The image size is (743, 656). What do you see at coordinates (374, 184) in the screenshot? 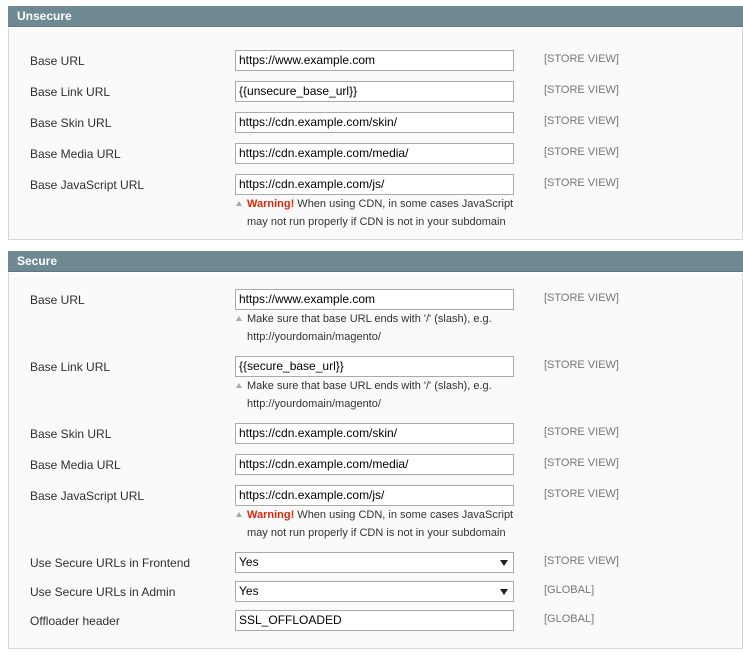
I see `unsecure-base-js-url-input: https://cdn.example.com/js/` at bounding box center [374, 184].